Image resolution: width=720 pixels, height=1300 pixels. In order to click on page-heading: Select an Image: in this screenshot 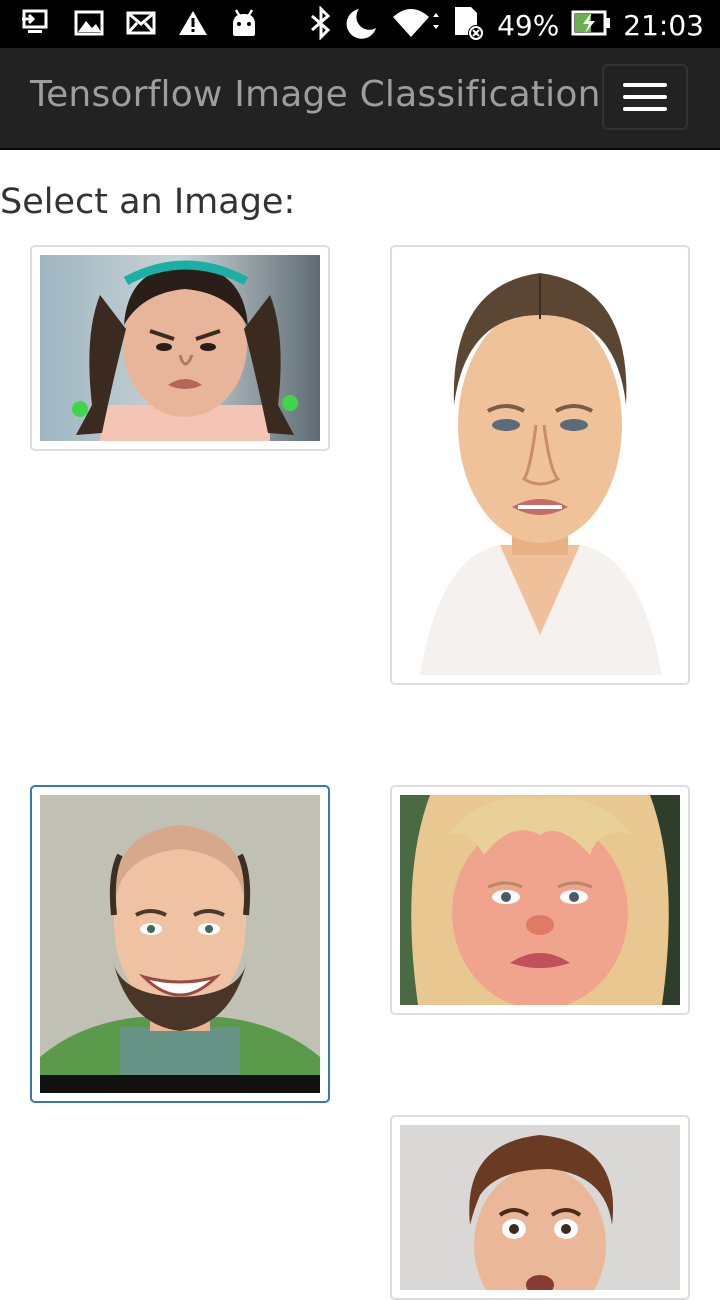, I will do `click(148, 202)`.